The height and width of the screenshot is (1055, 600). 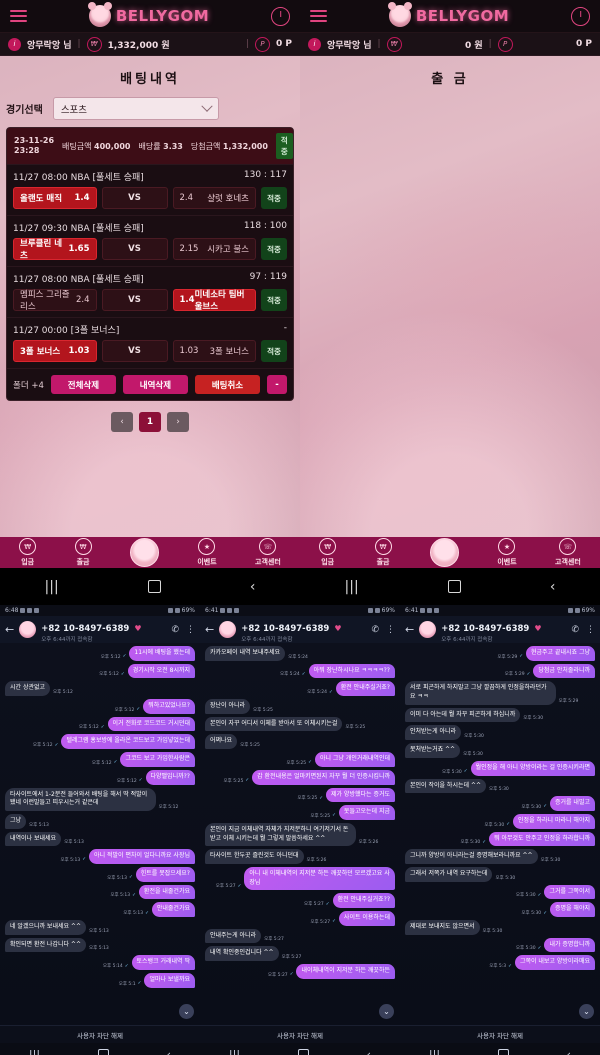 I want to click on wifi-icon, so click(x=370, y=610).